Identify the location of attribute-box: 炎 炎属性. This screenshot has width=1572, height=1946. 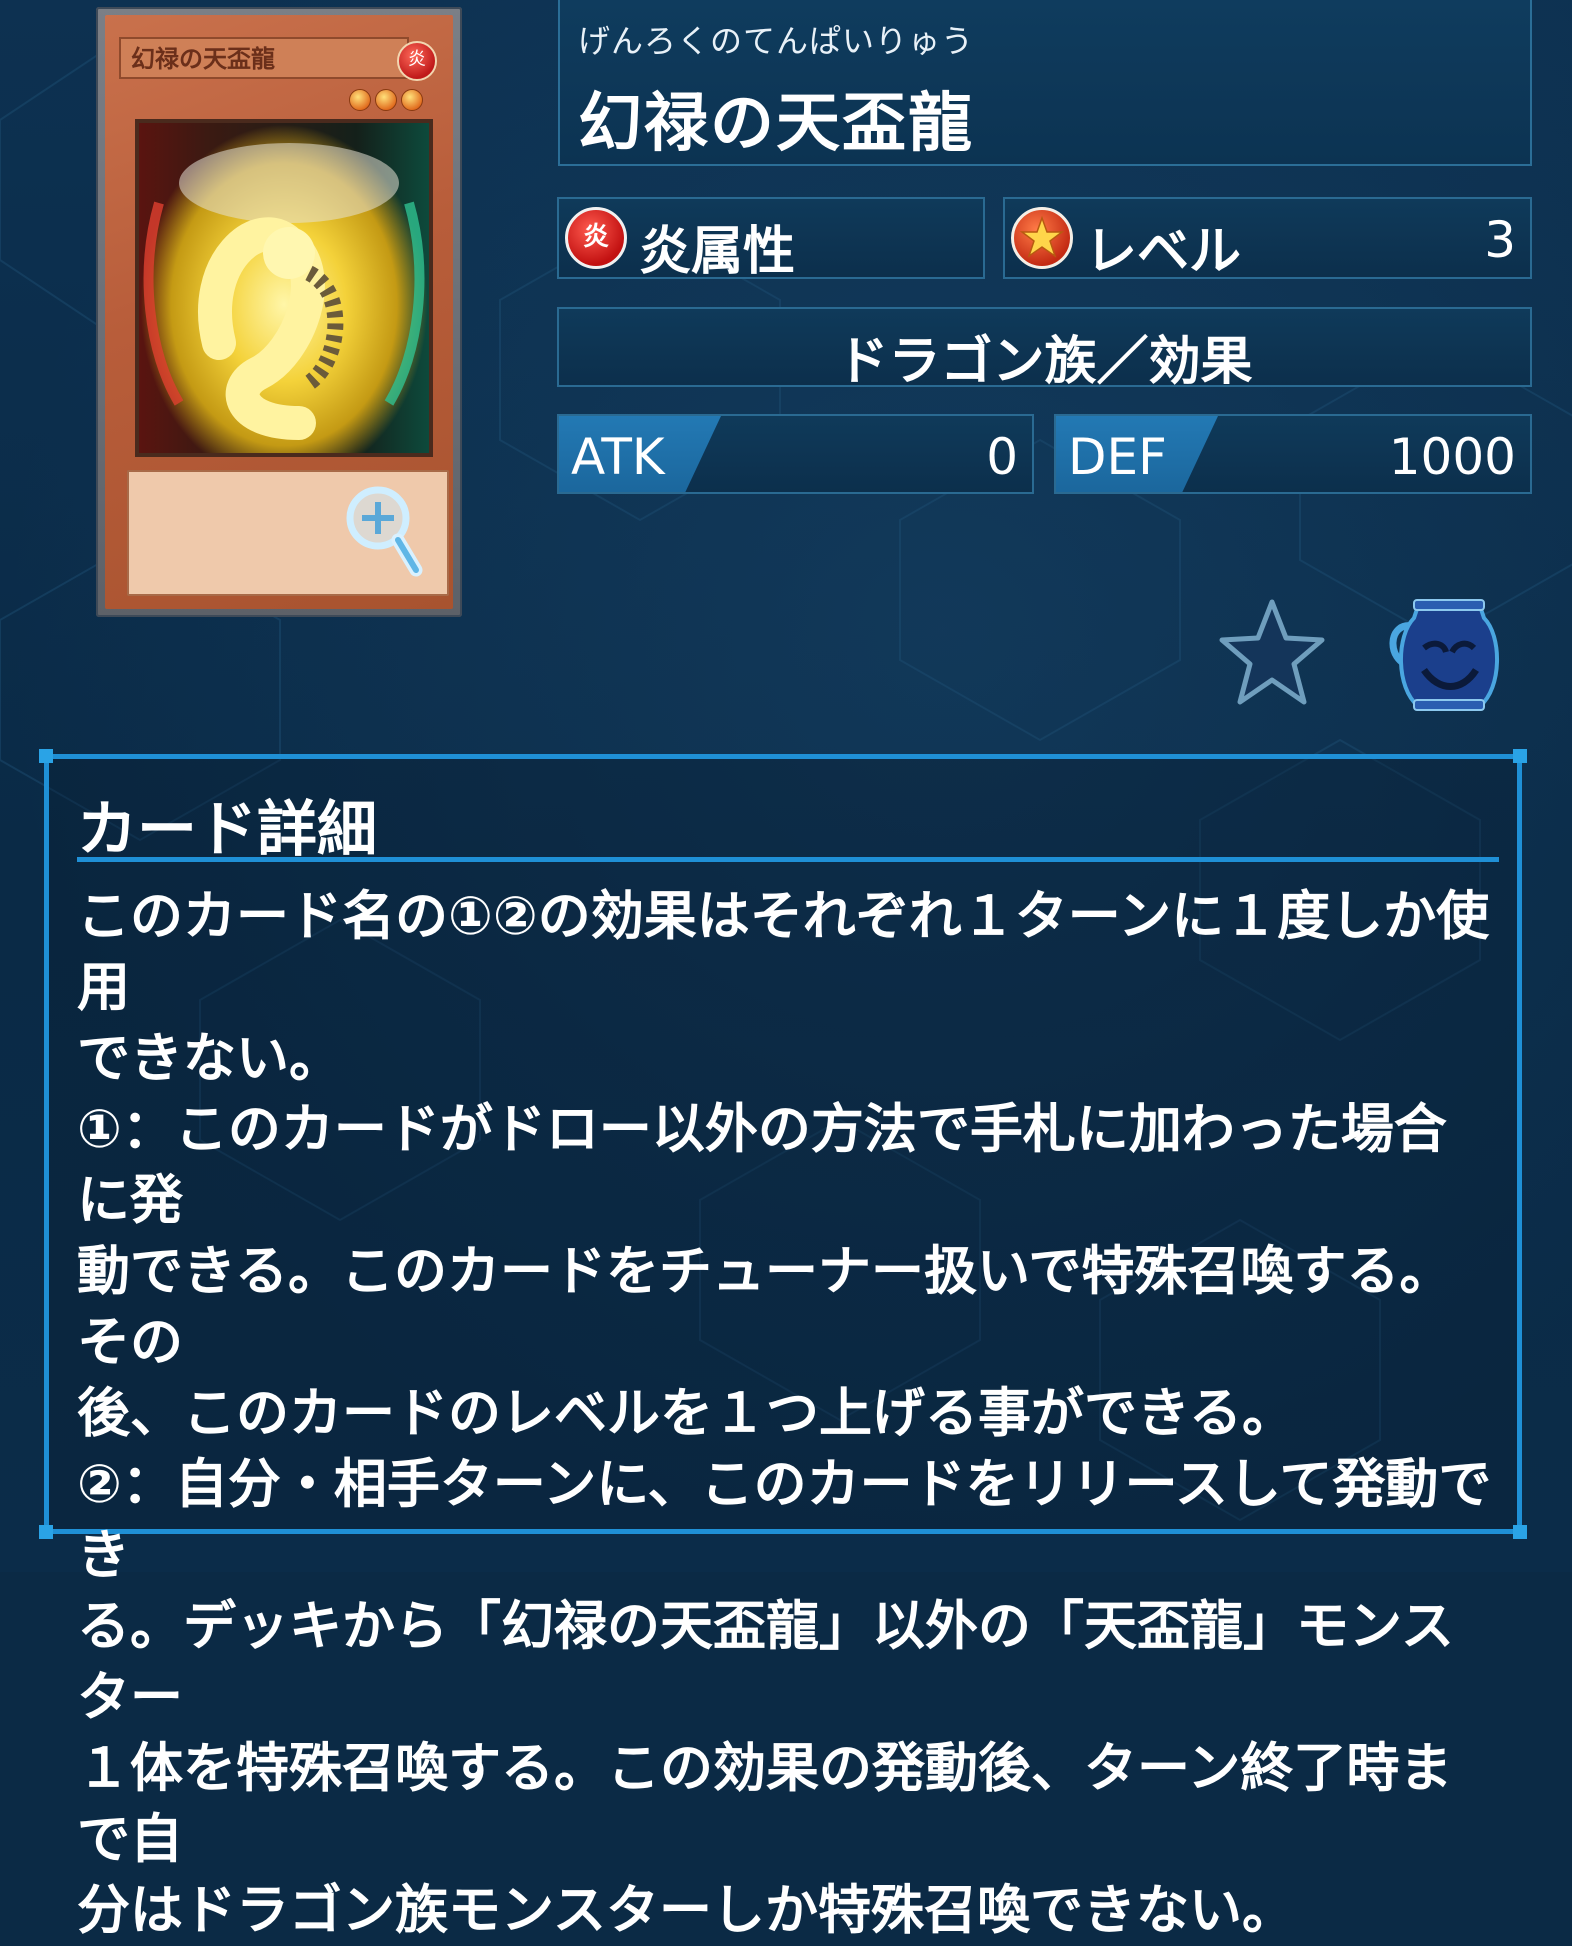
(771, 239).